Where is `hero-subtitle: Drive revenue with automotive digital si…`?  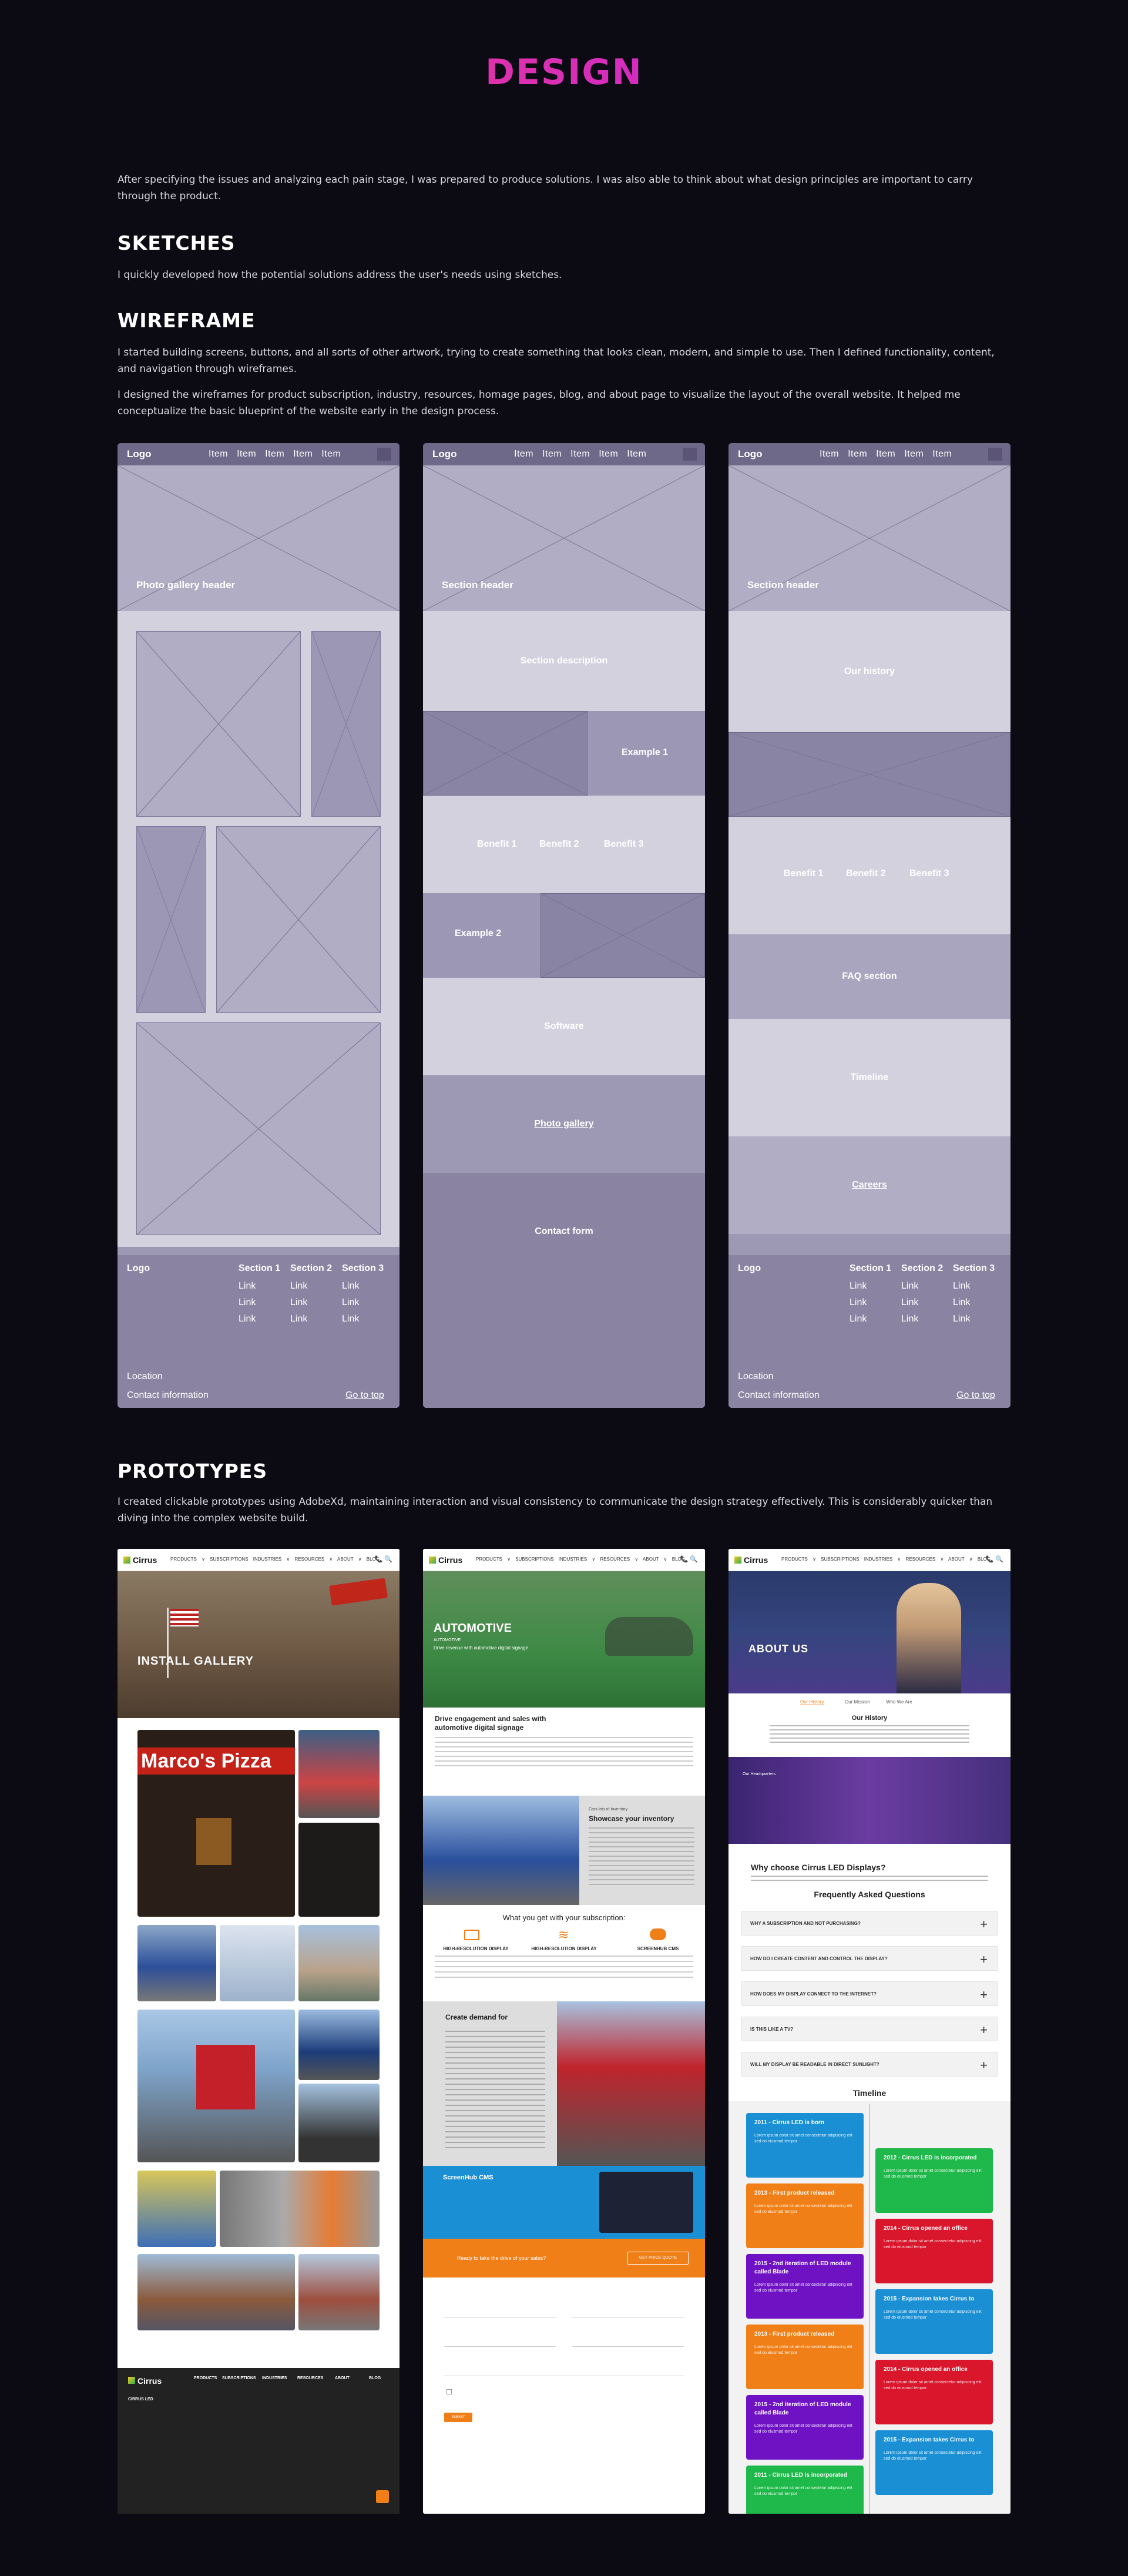 hero-subtitle: Drive revenue with automotive digital si… is located at coordinates (481, 1648).